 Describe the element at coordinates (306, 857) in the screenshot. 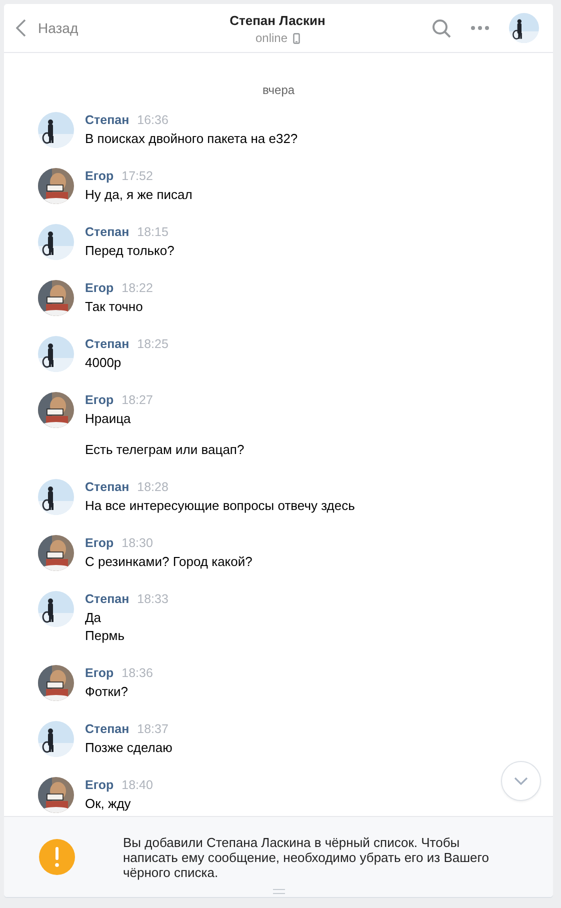

I see `blocked-notice: Вы добавили Степана Ласкина в чёрный список. Чтобы написать ему сообщение, необходимо убрать его из Вашего чёрного списка.` at that location.